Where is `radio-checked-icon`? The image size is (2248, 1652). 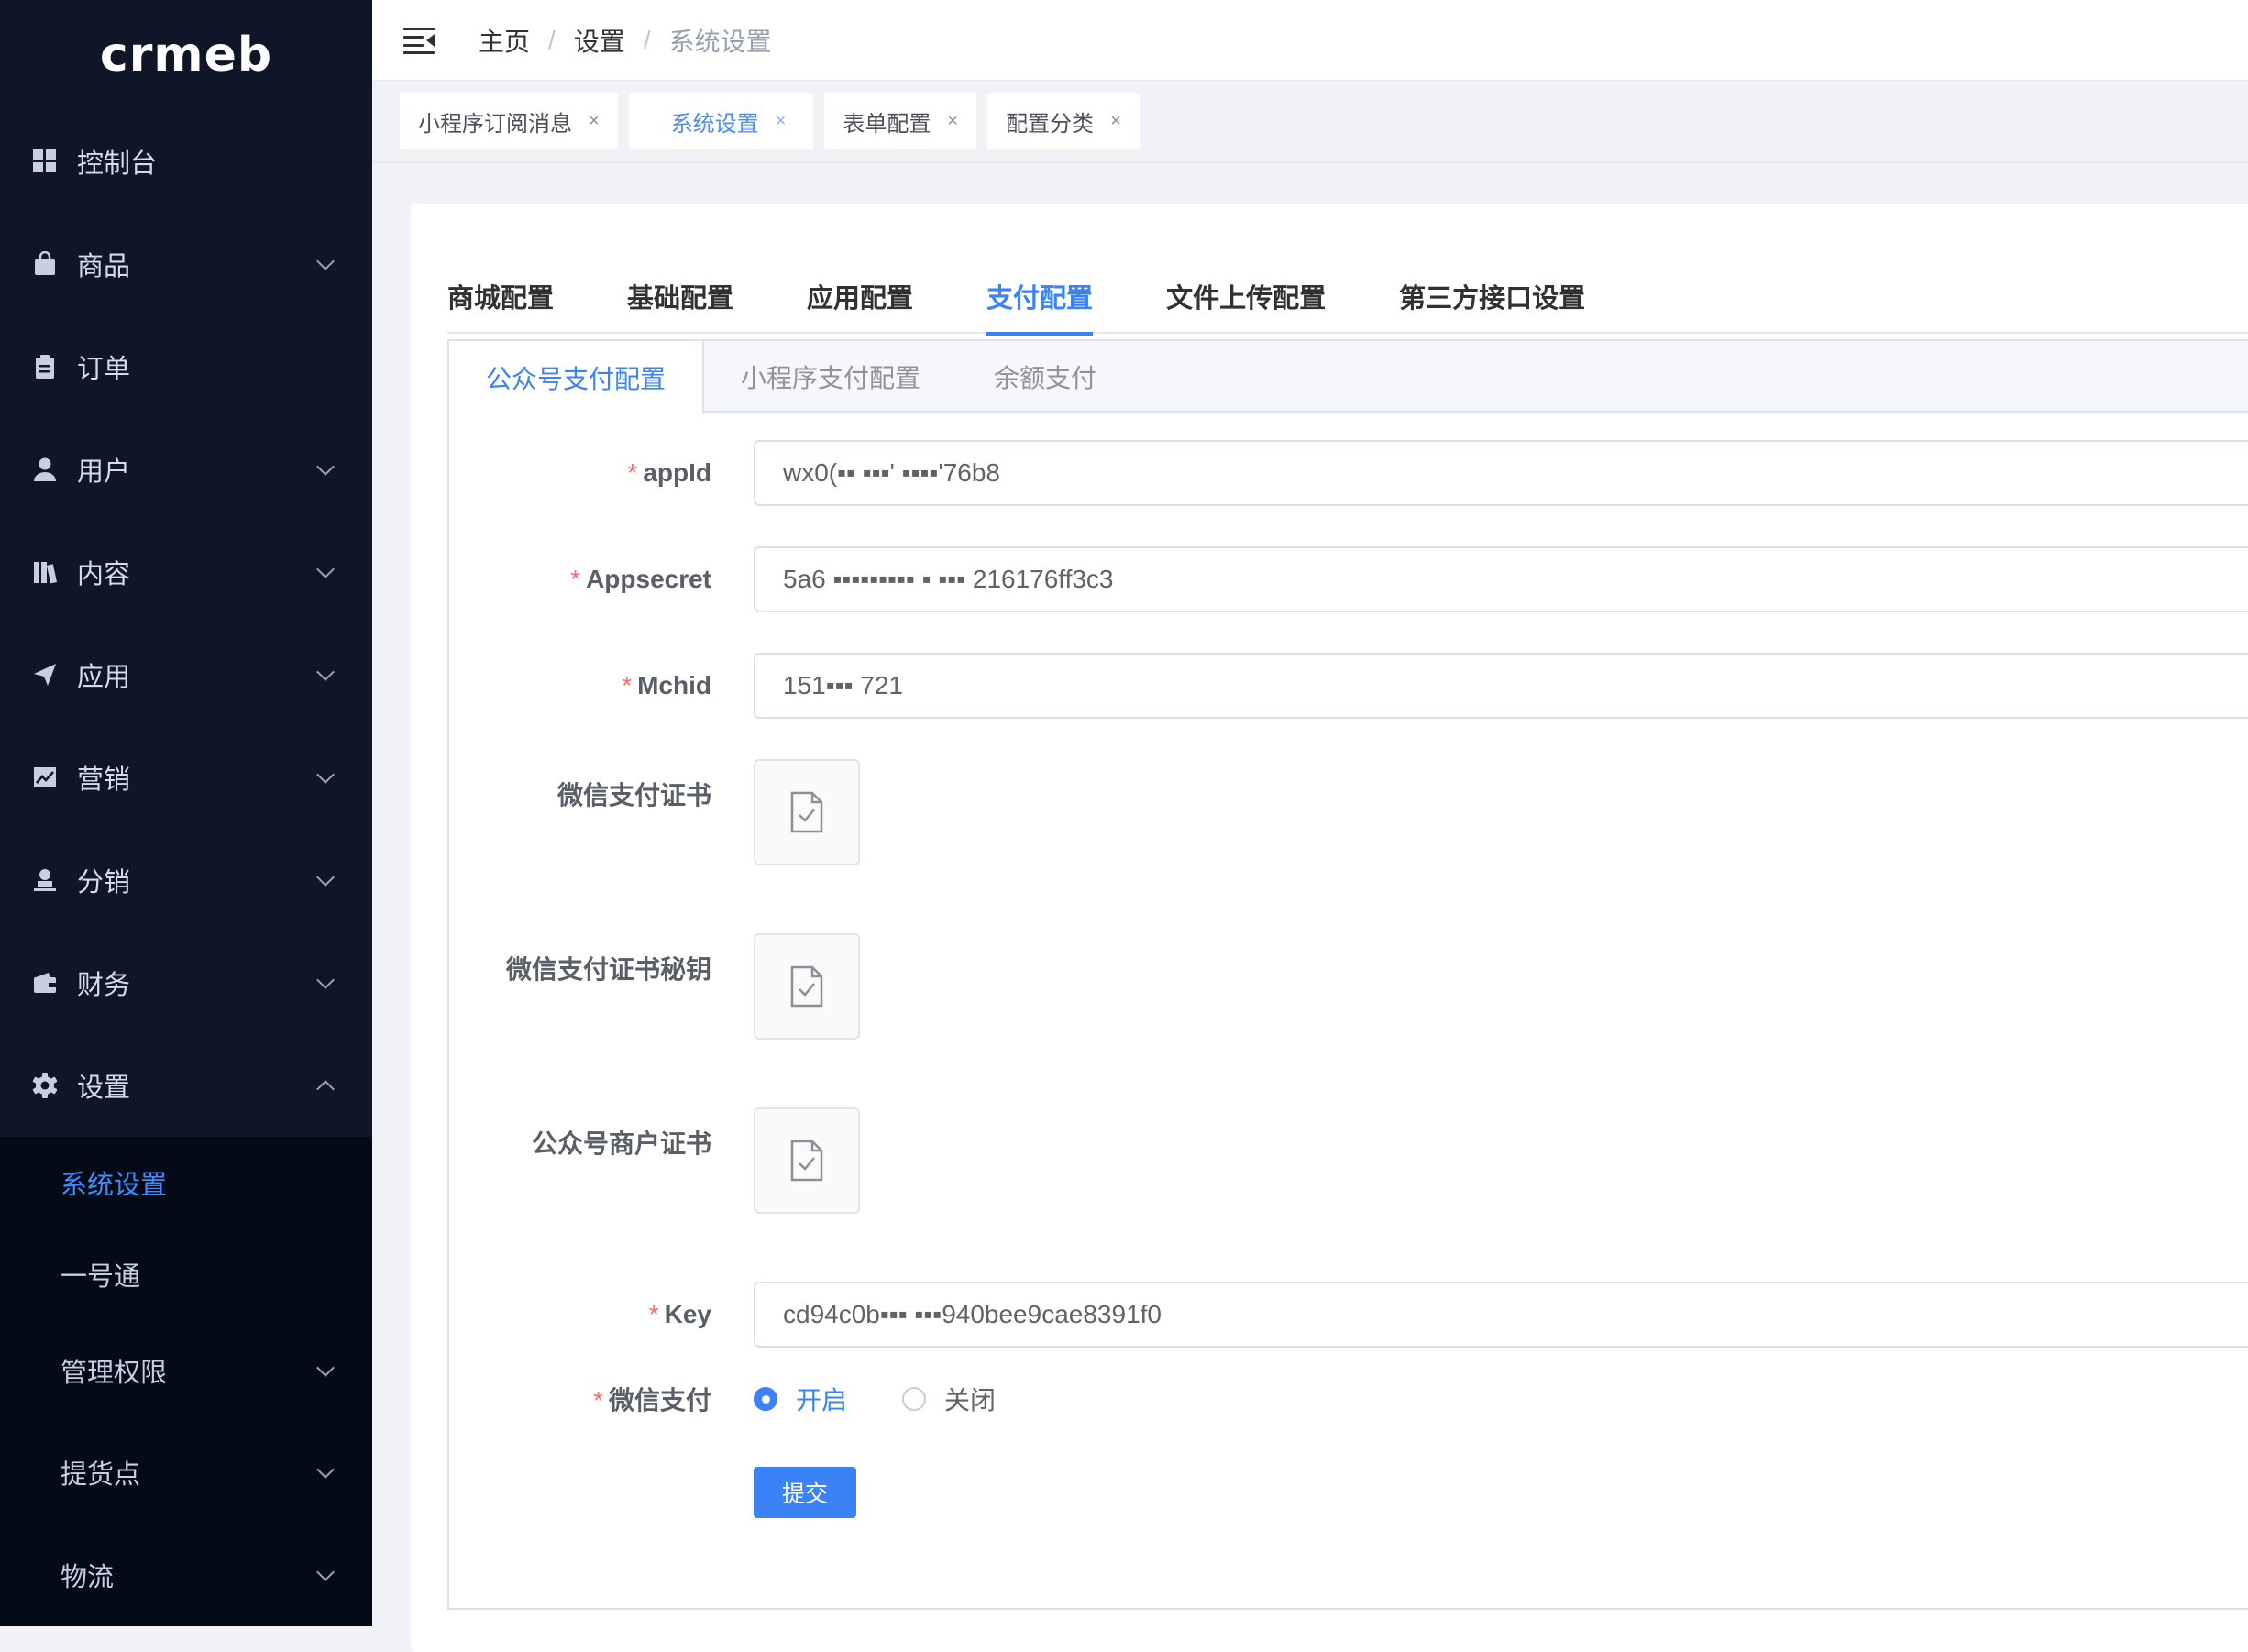
radio-checked-icon is located at coordinates (766, 1399).